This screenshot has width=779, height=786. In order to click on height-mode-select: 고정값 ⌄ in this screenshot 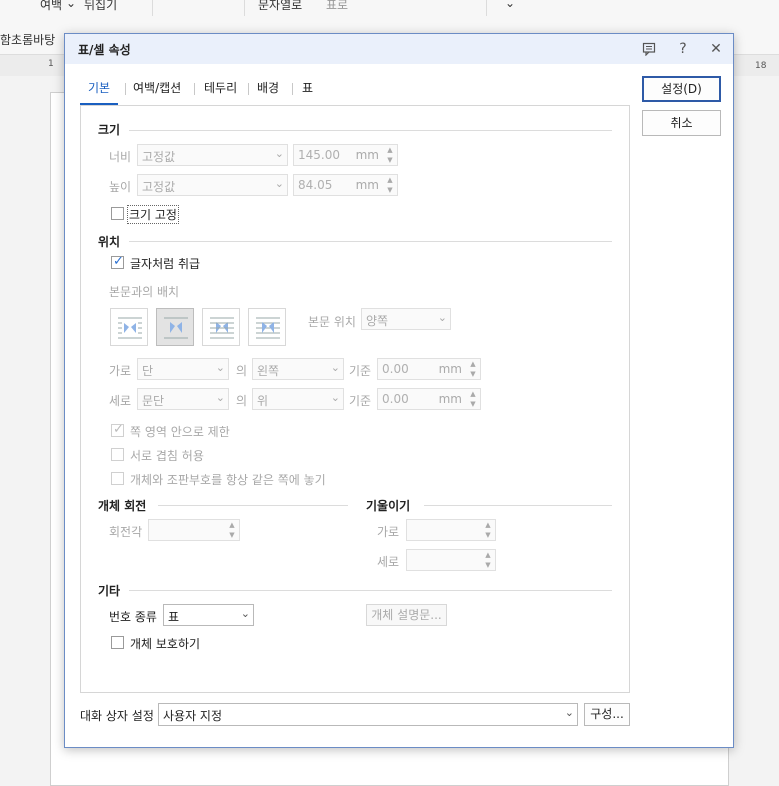, I will do `click(212, 185)`.